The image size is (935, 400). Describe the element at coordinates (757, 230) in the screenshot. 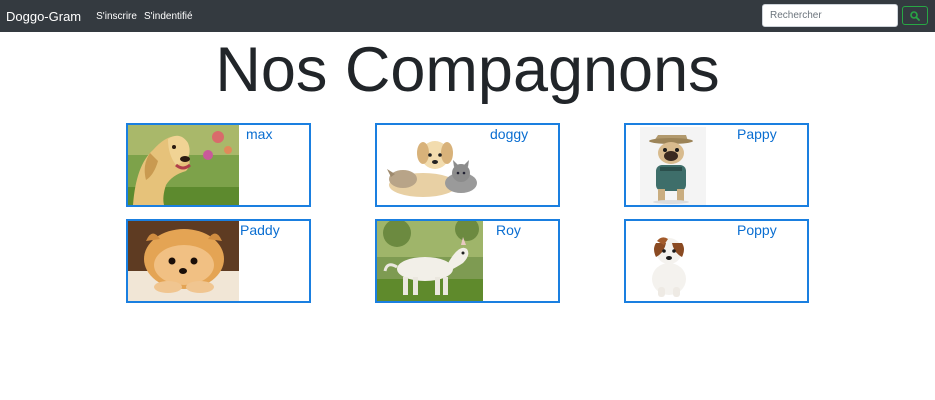

I see `dog-name: Poppy` at that location.